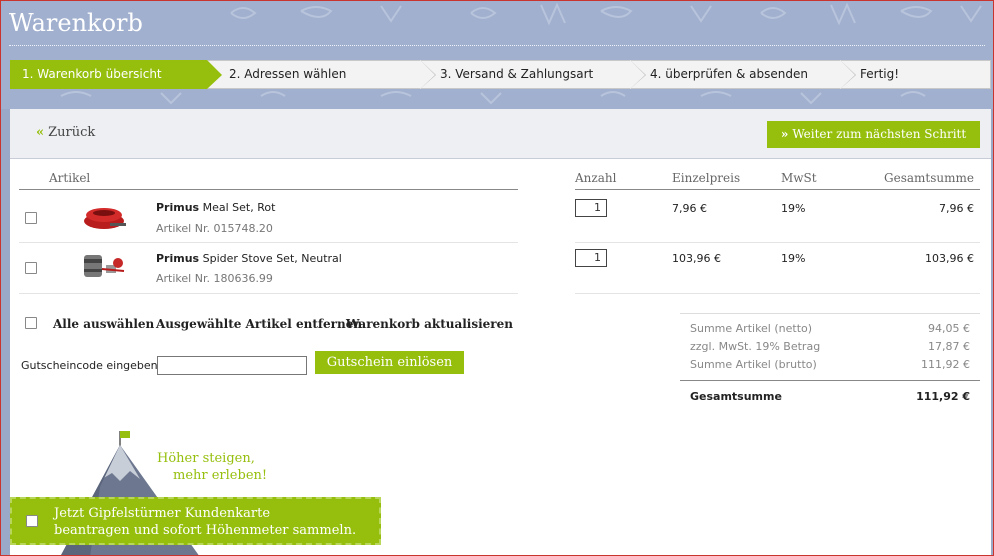 The width and height of the screenshot is (994, 556). I want to click on item-name: Primus Meal Set, Rot, so click(215, 207).